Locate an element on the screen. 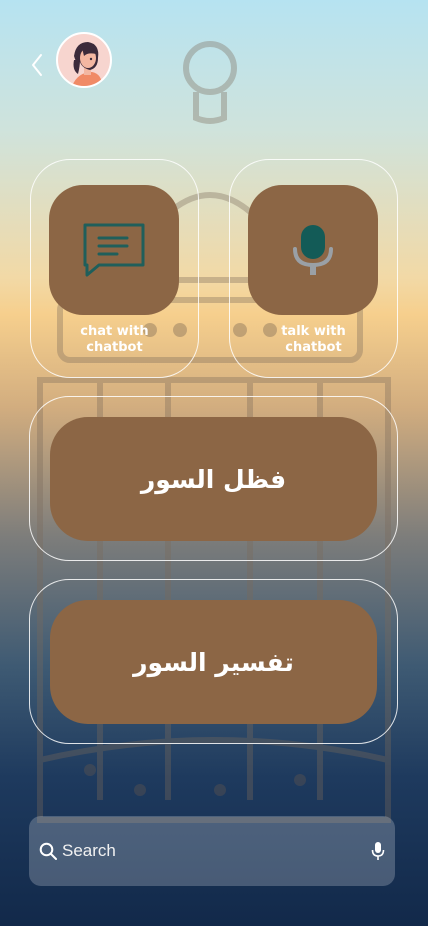 This screenshot has width=428, height=926. chat-tile is located at coordinates (114, 250).